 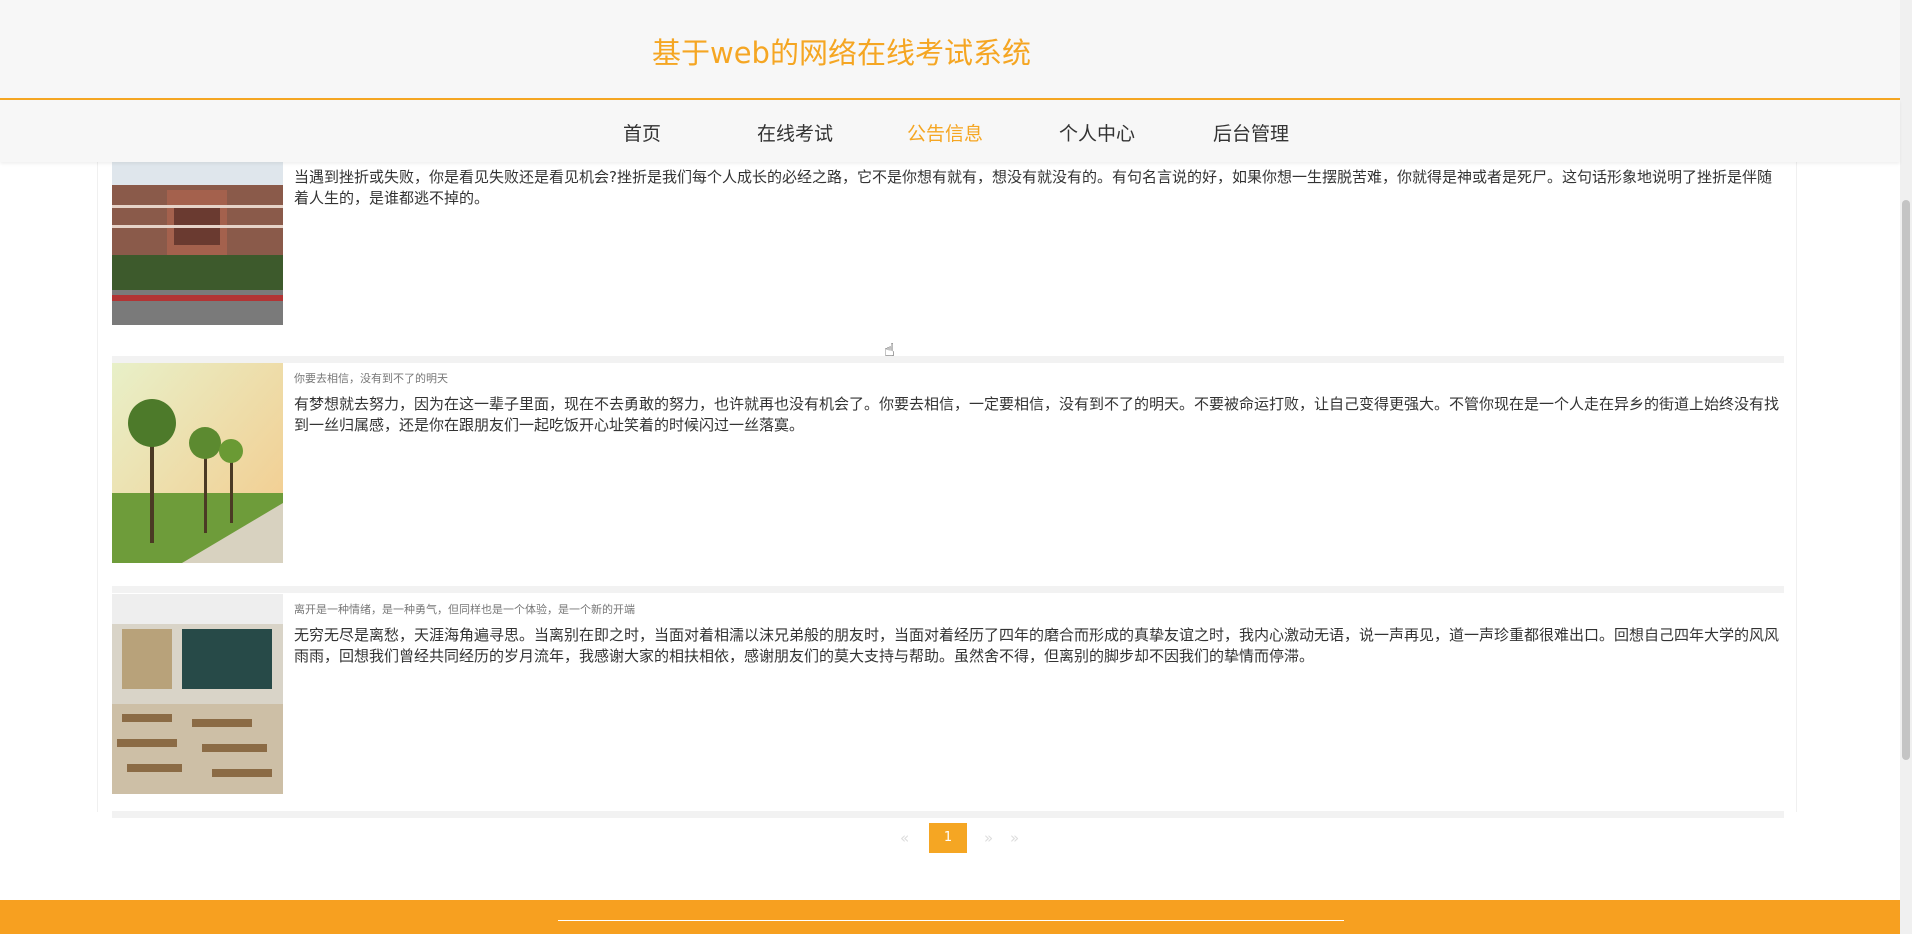 What do you see at coordinates (464, 609) in the screenshot?
I see `notice-subtitle: 离开是一种情绪，是一种勇气，但同样也是一个体验，是一个新的开端` at bounding box center [464, 609].